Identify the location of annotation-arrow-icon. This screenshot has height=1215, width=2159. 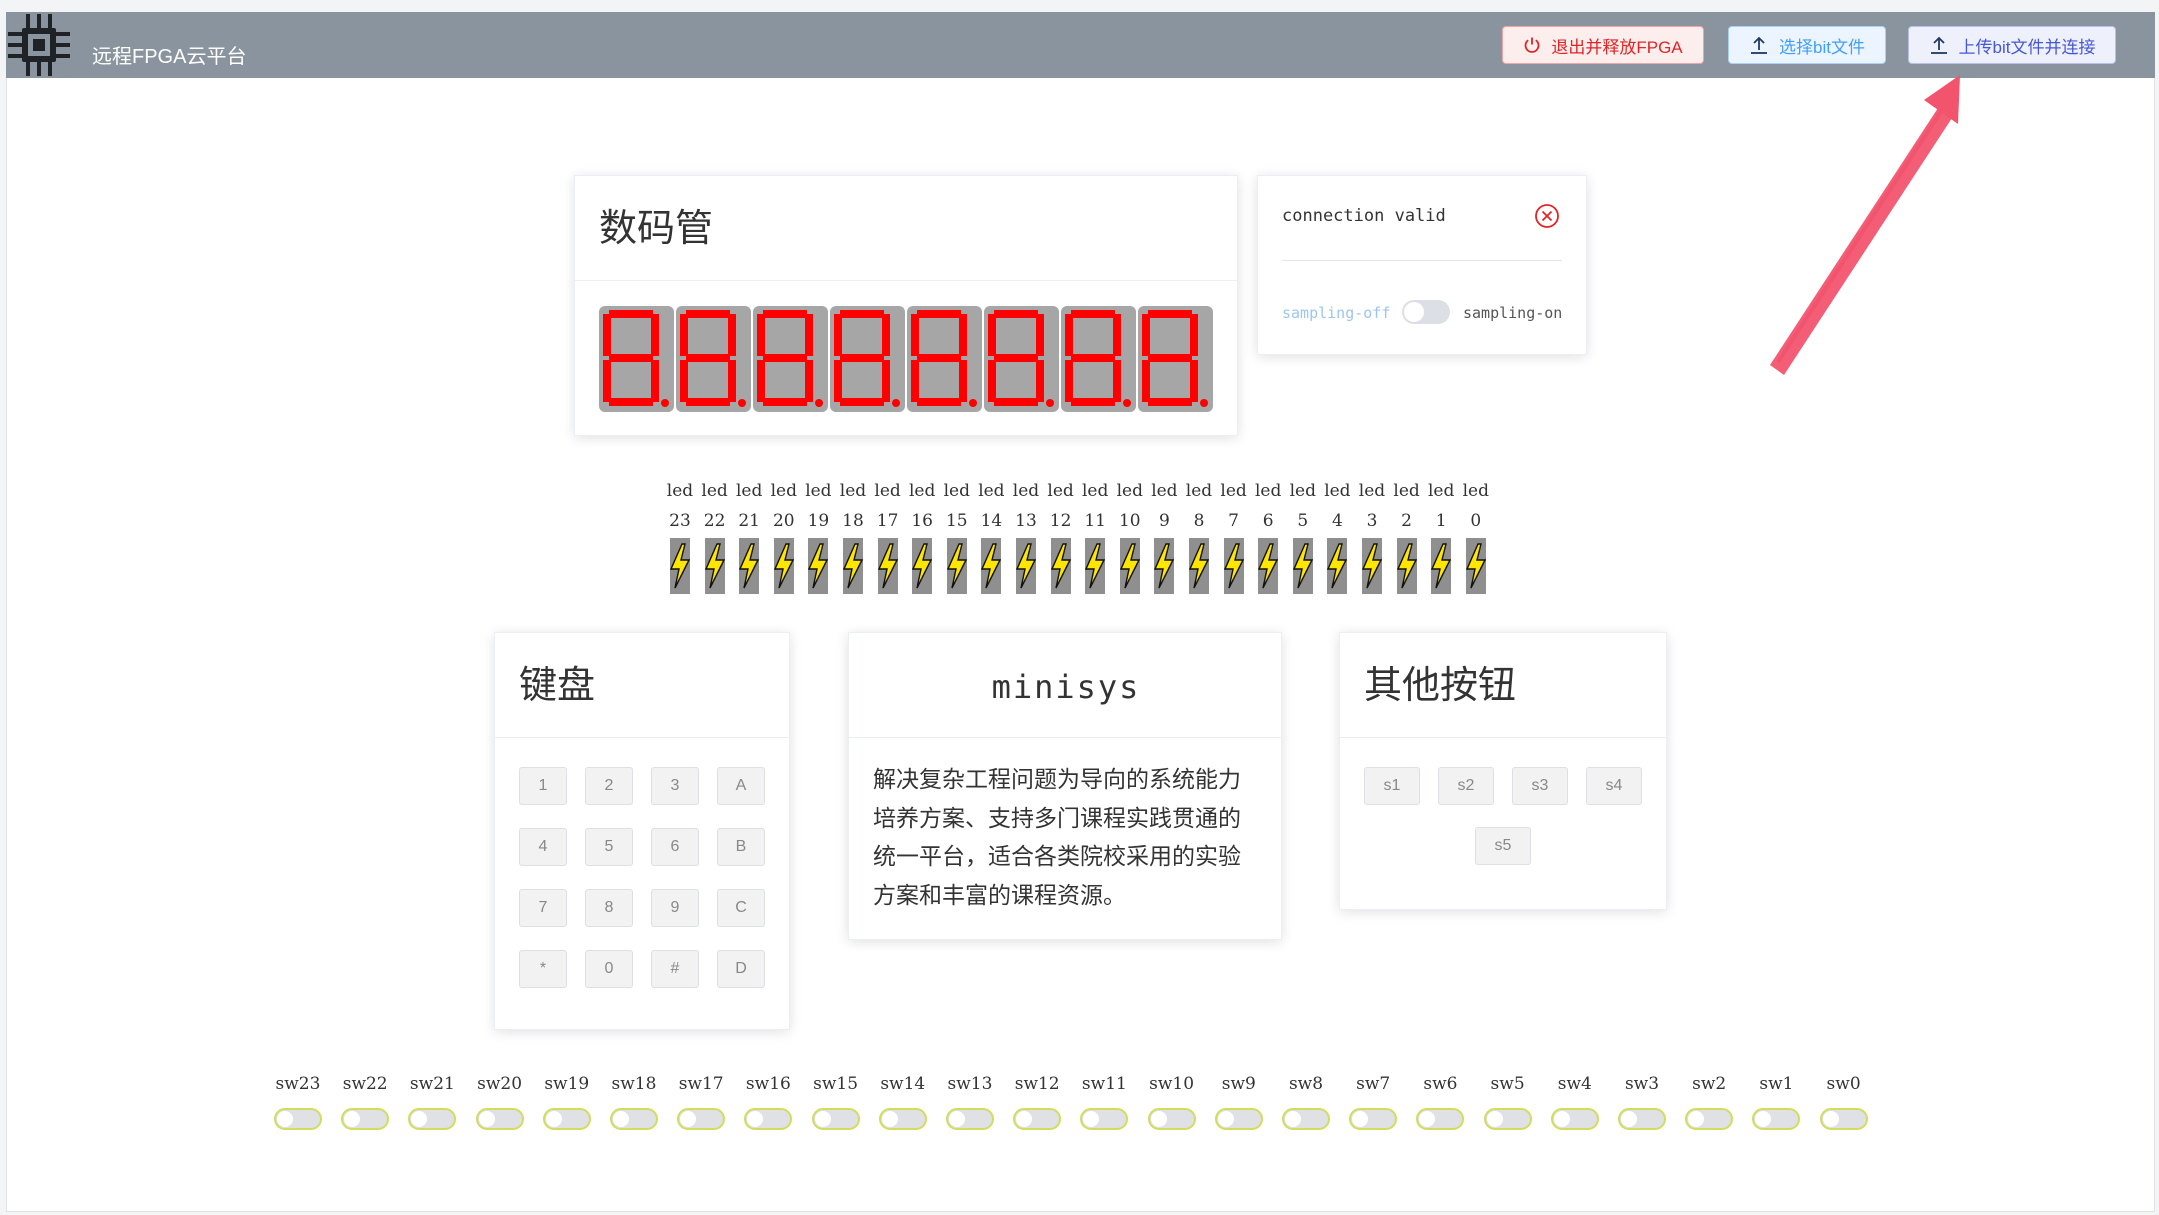
(1865, 225).